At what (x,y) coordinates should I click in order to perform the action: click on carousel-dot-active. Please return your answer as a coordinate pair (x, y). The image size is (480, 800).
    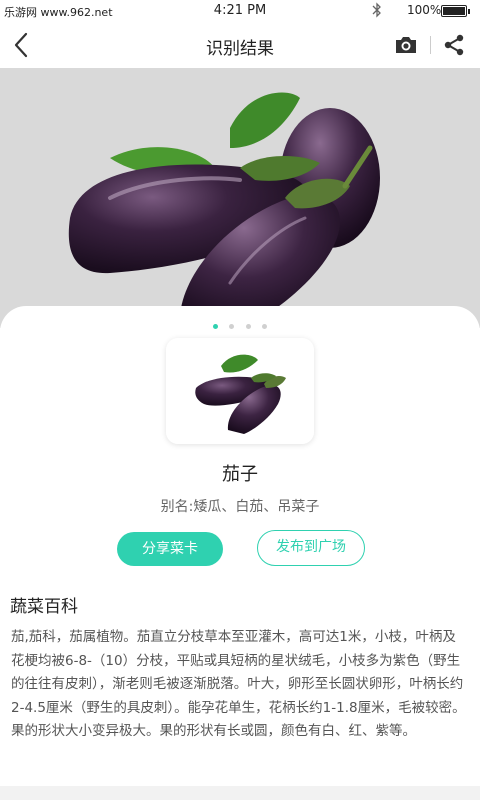
    Looking at the image, I should click on (216, 326).